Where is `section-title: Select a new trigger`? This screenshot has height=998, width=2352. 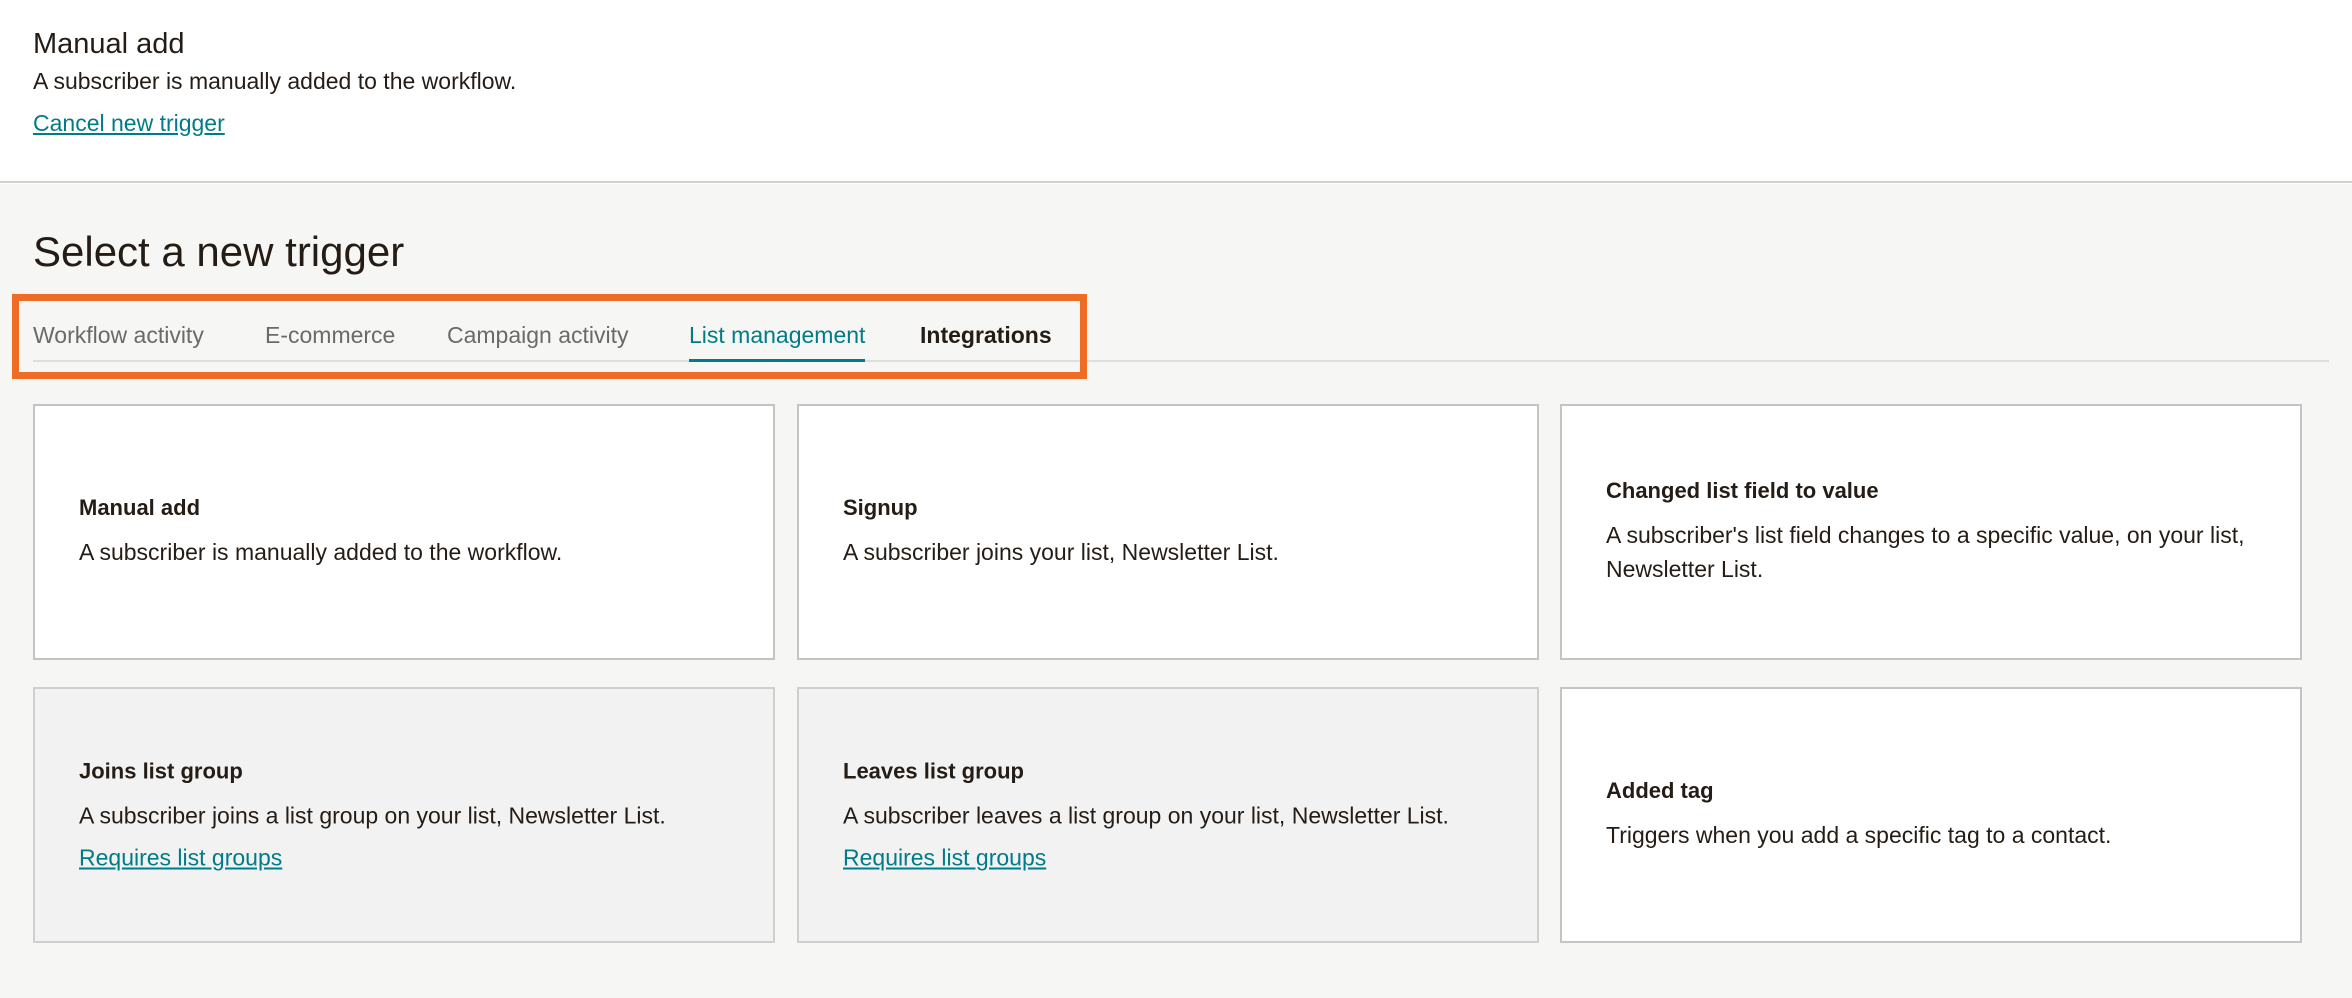
section-title: Select a new trigger is located at coordinates (219, 251).